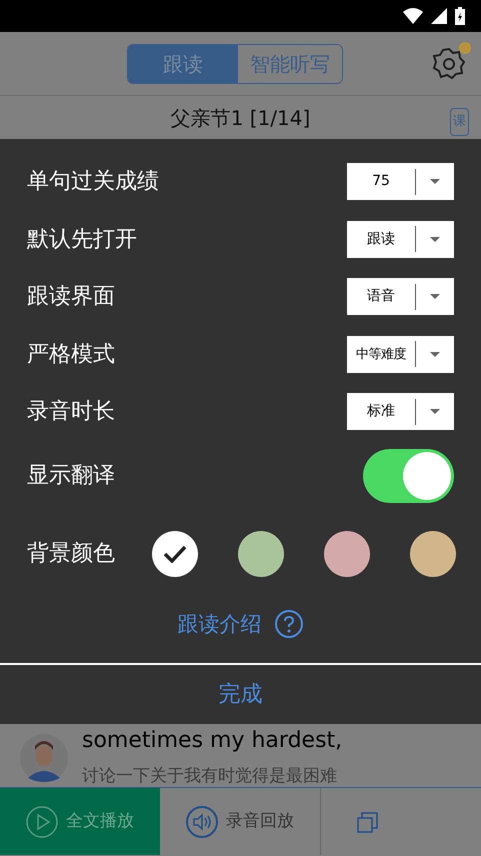 This screenshot has height=856, width=481. What do you see at coordinates (240, 118) in the screenshot?
I see `lesson-title: 父亲节1 [1/14]` at bounding box center [240, 118].